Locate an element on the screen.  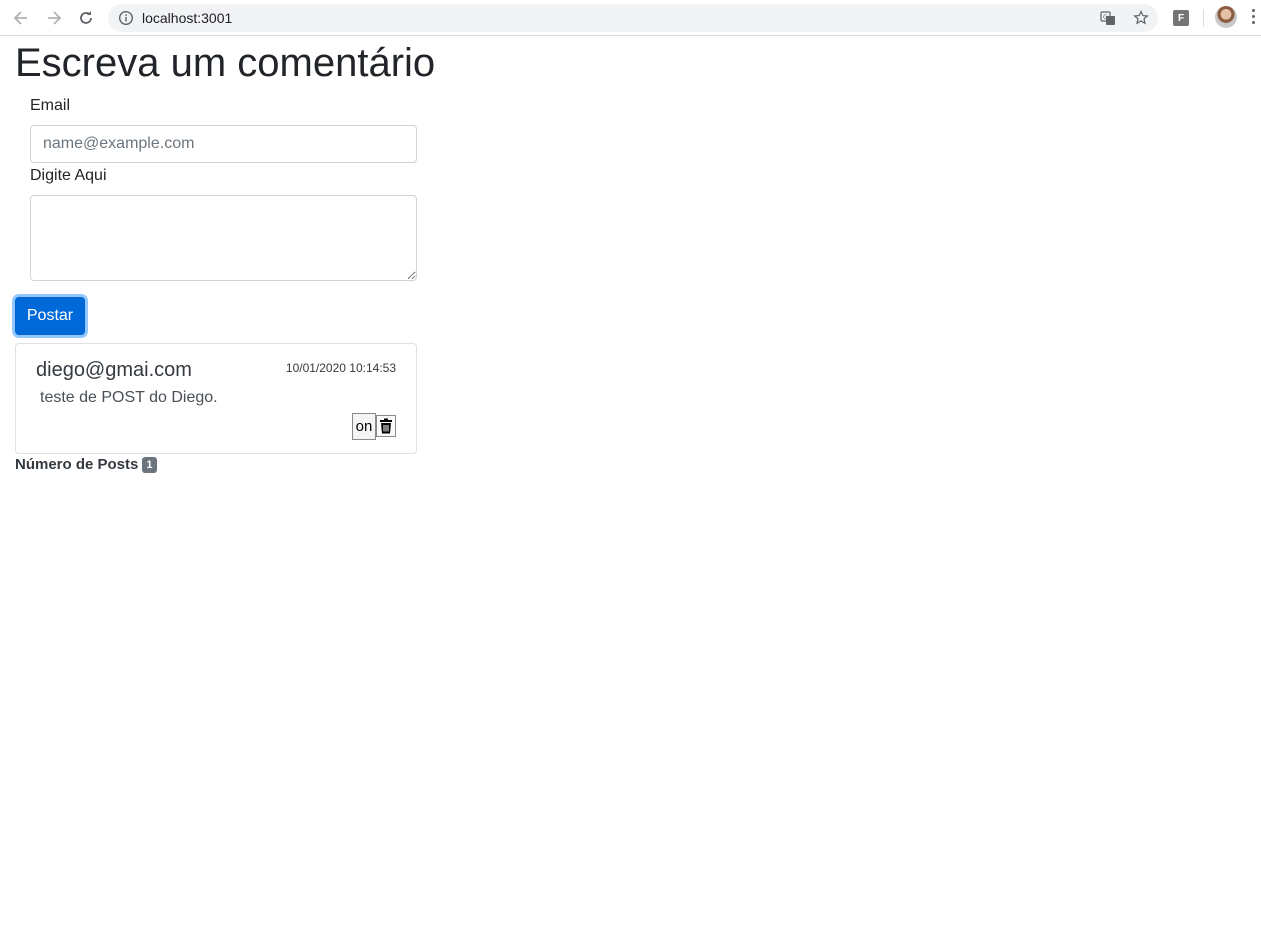
browser-toolbar: localhost:3001 G F is located at coordinates (630, 18).